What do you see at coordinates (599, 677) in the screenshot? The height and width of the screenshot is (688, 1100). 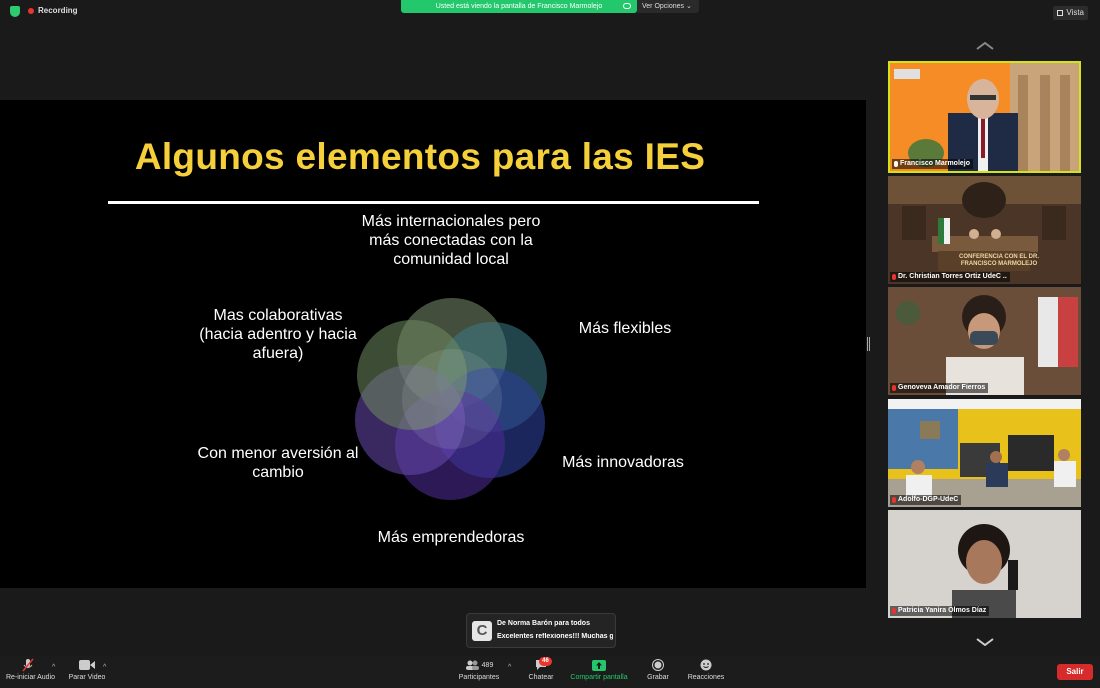 I see `share-screen-label: Compartir pantalla` at bounding box center [599, 677].